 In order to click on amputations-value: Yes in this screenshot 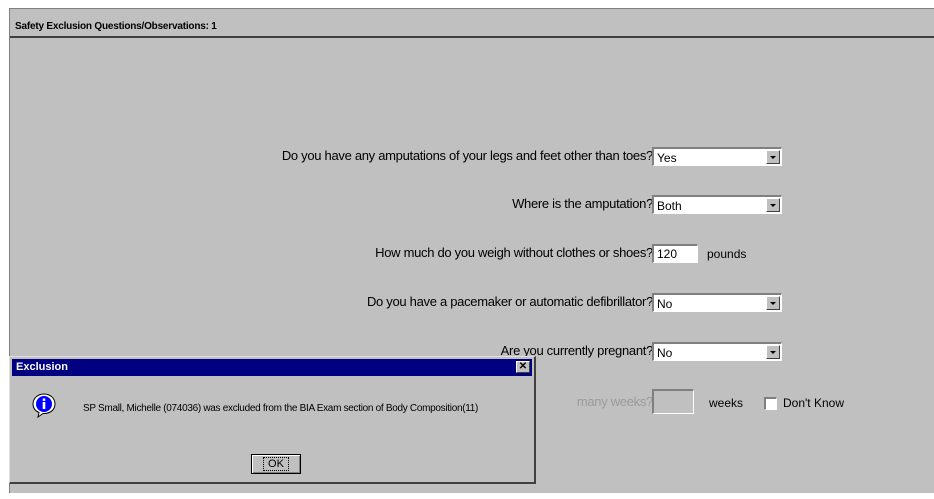, I will do `click(667, 158)`.